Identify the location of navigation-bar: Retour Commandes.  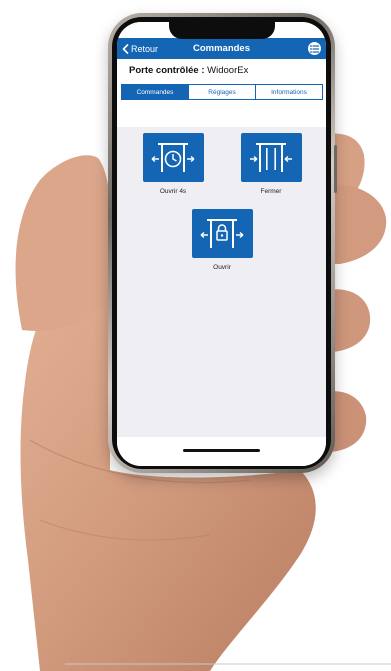
(221, 48).